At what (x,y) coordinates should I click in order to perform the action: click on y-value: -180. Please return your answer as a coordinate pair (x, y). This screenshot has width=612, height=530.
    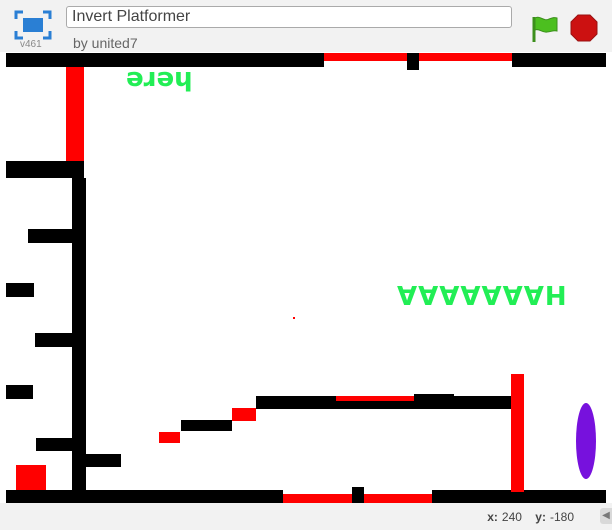
    Looking at the image, I should click on (561, 517).